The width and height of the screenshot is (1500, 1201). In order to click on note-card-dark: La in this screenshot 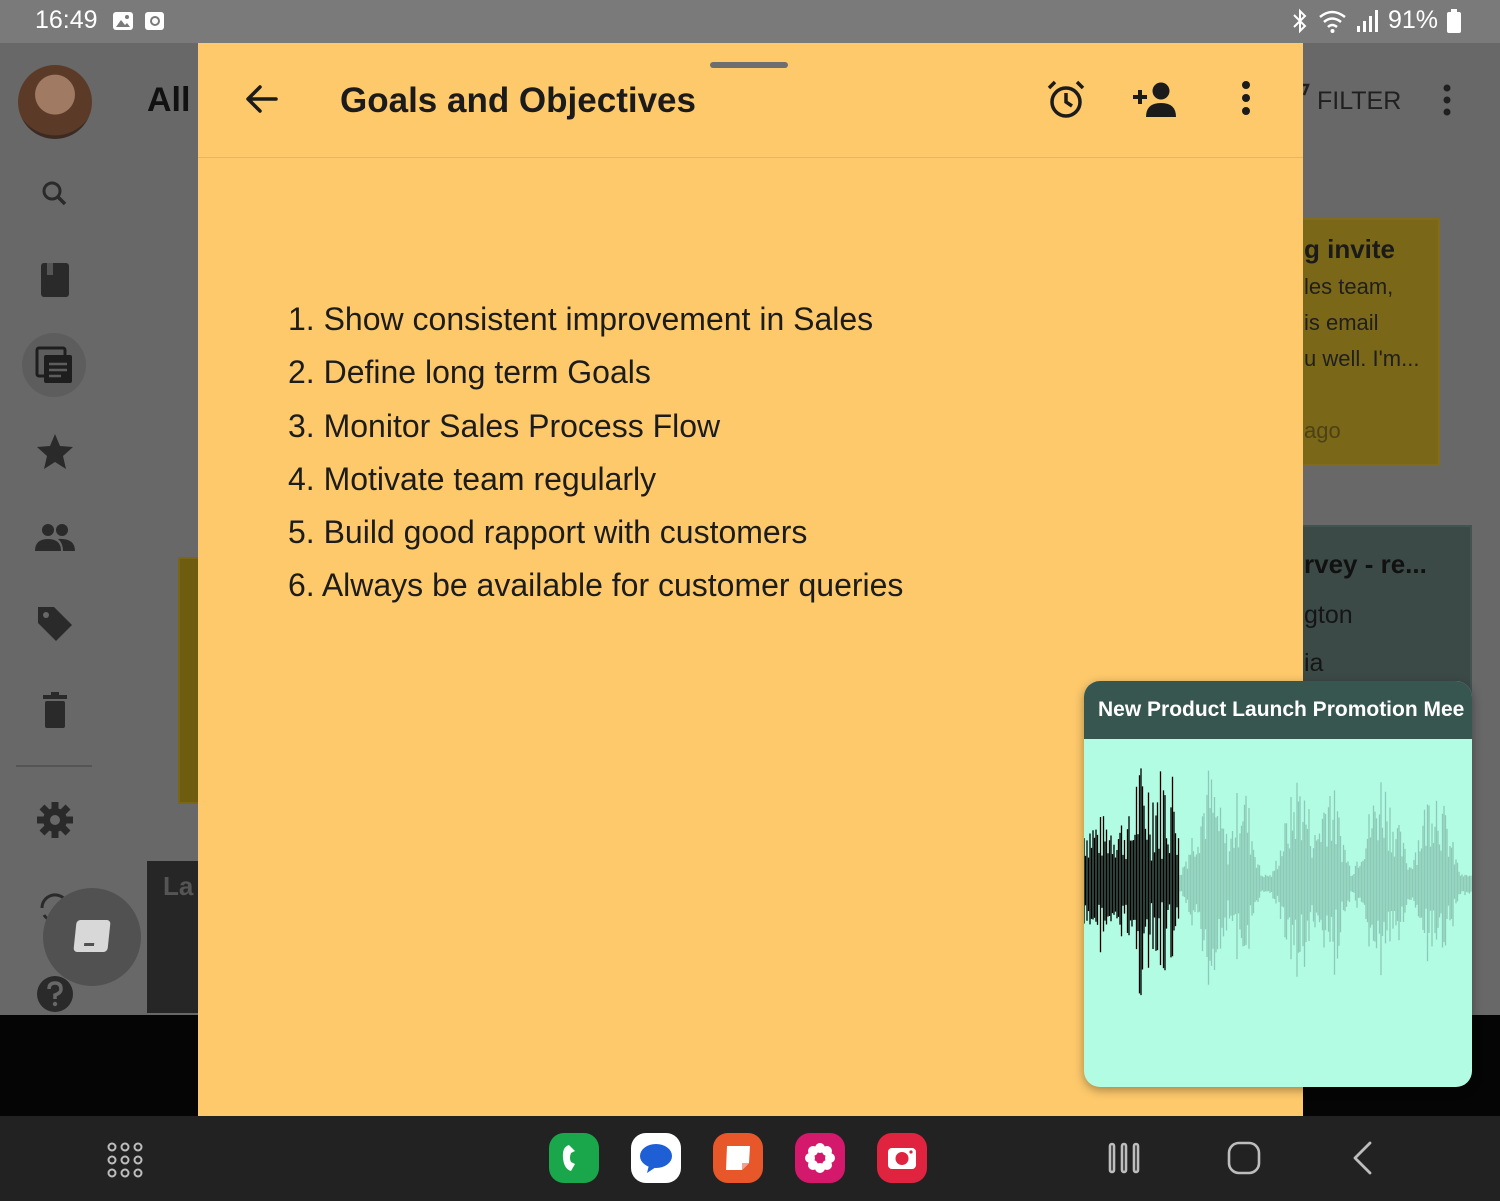, I will do `click(173, 937)`.